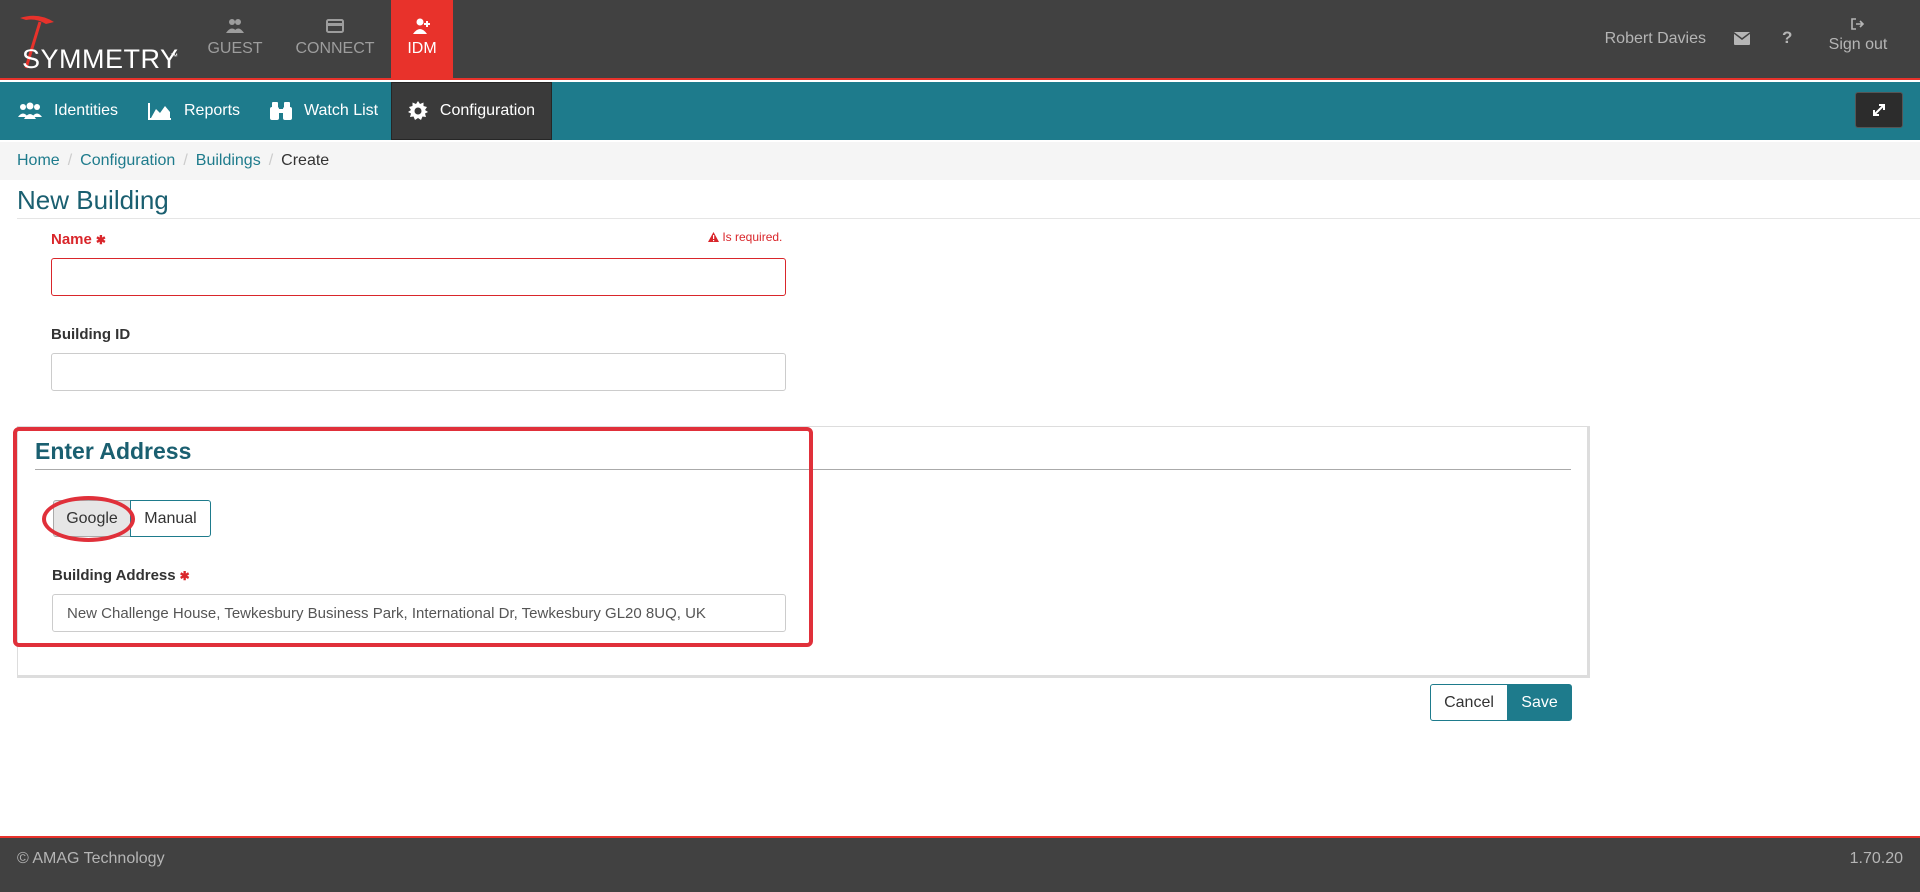 The image size is (1920, 892). Describe the element at coordinates (960, 864) in the screenshot. I see `footer: © AMAG Technology 1.70.20` at that location.